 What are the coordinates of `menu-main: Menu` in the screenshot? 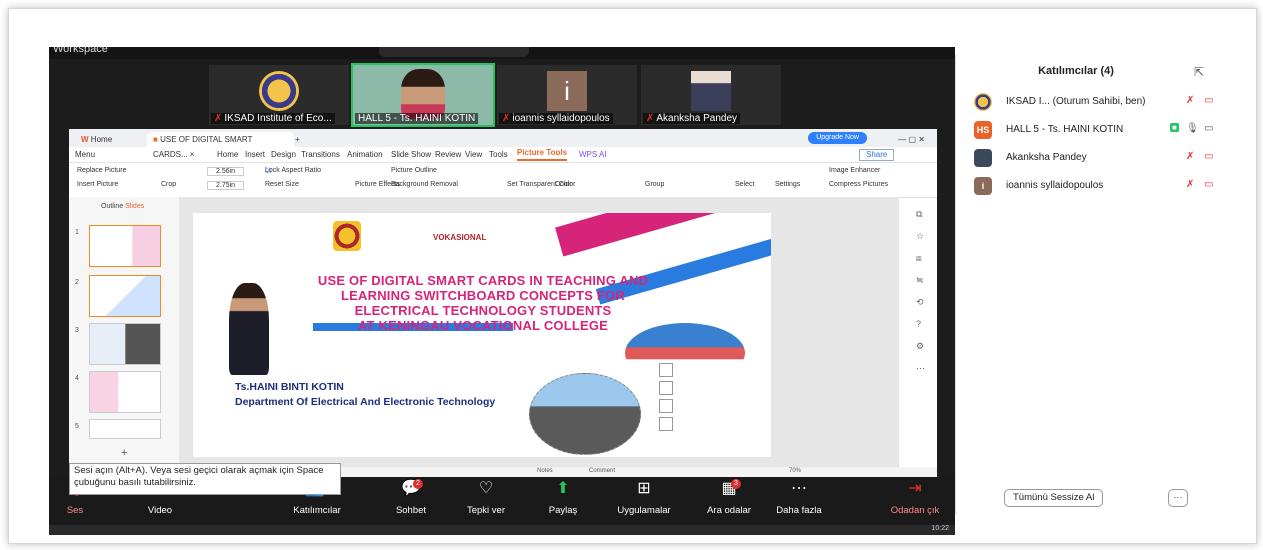 It's located at (85, 154).